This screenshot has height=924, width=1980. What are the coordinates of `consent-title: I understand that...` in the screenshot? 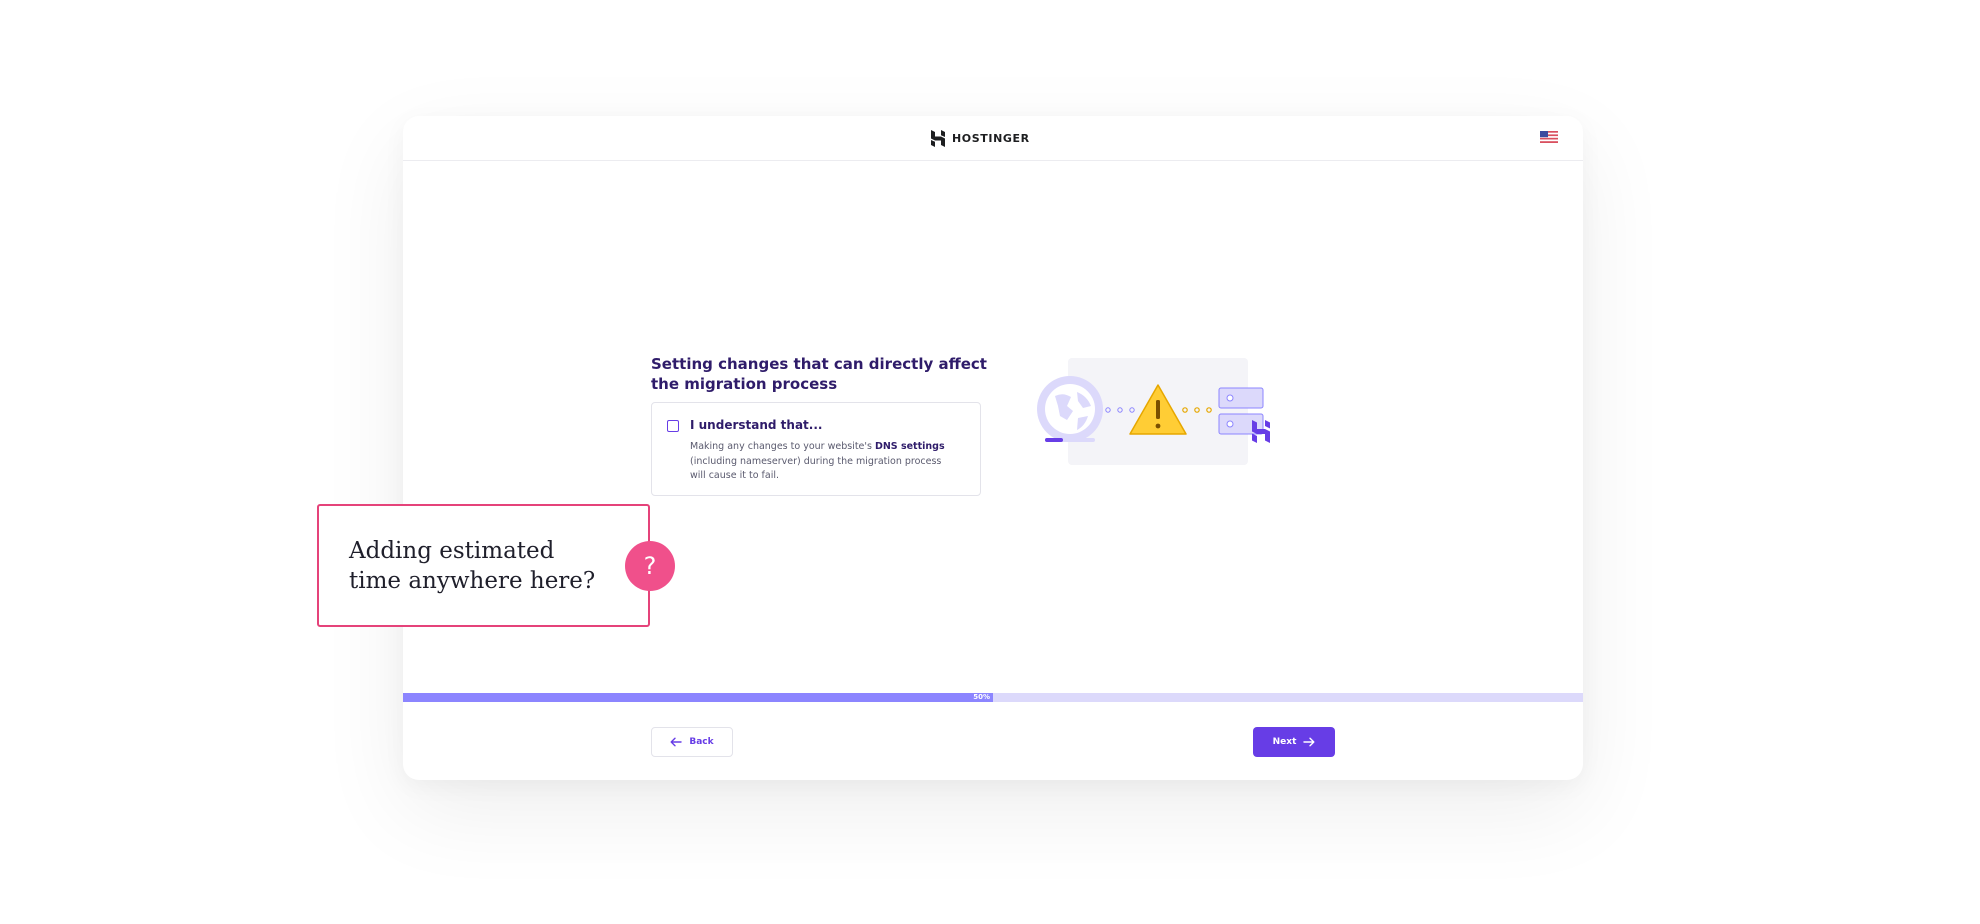 It's located at (756, 425).